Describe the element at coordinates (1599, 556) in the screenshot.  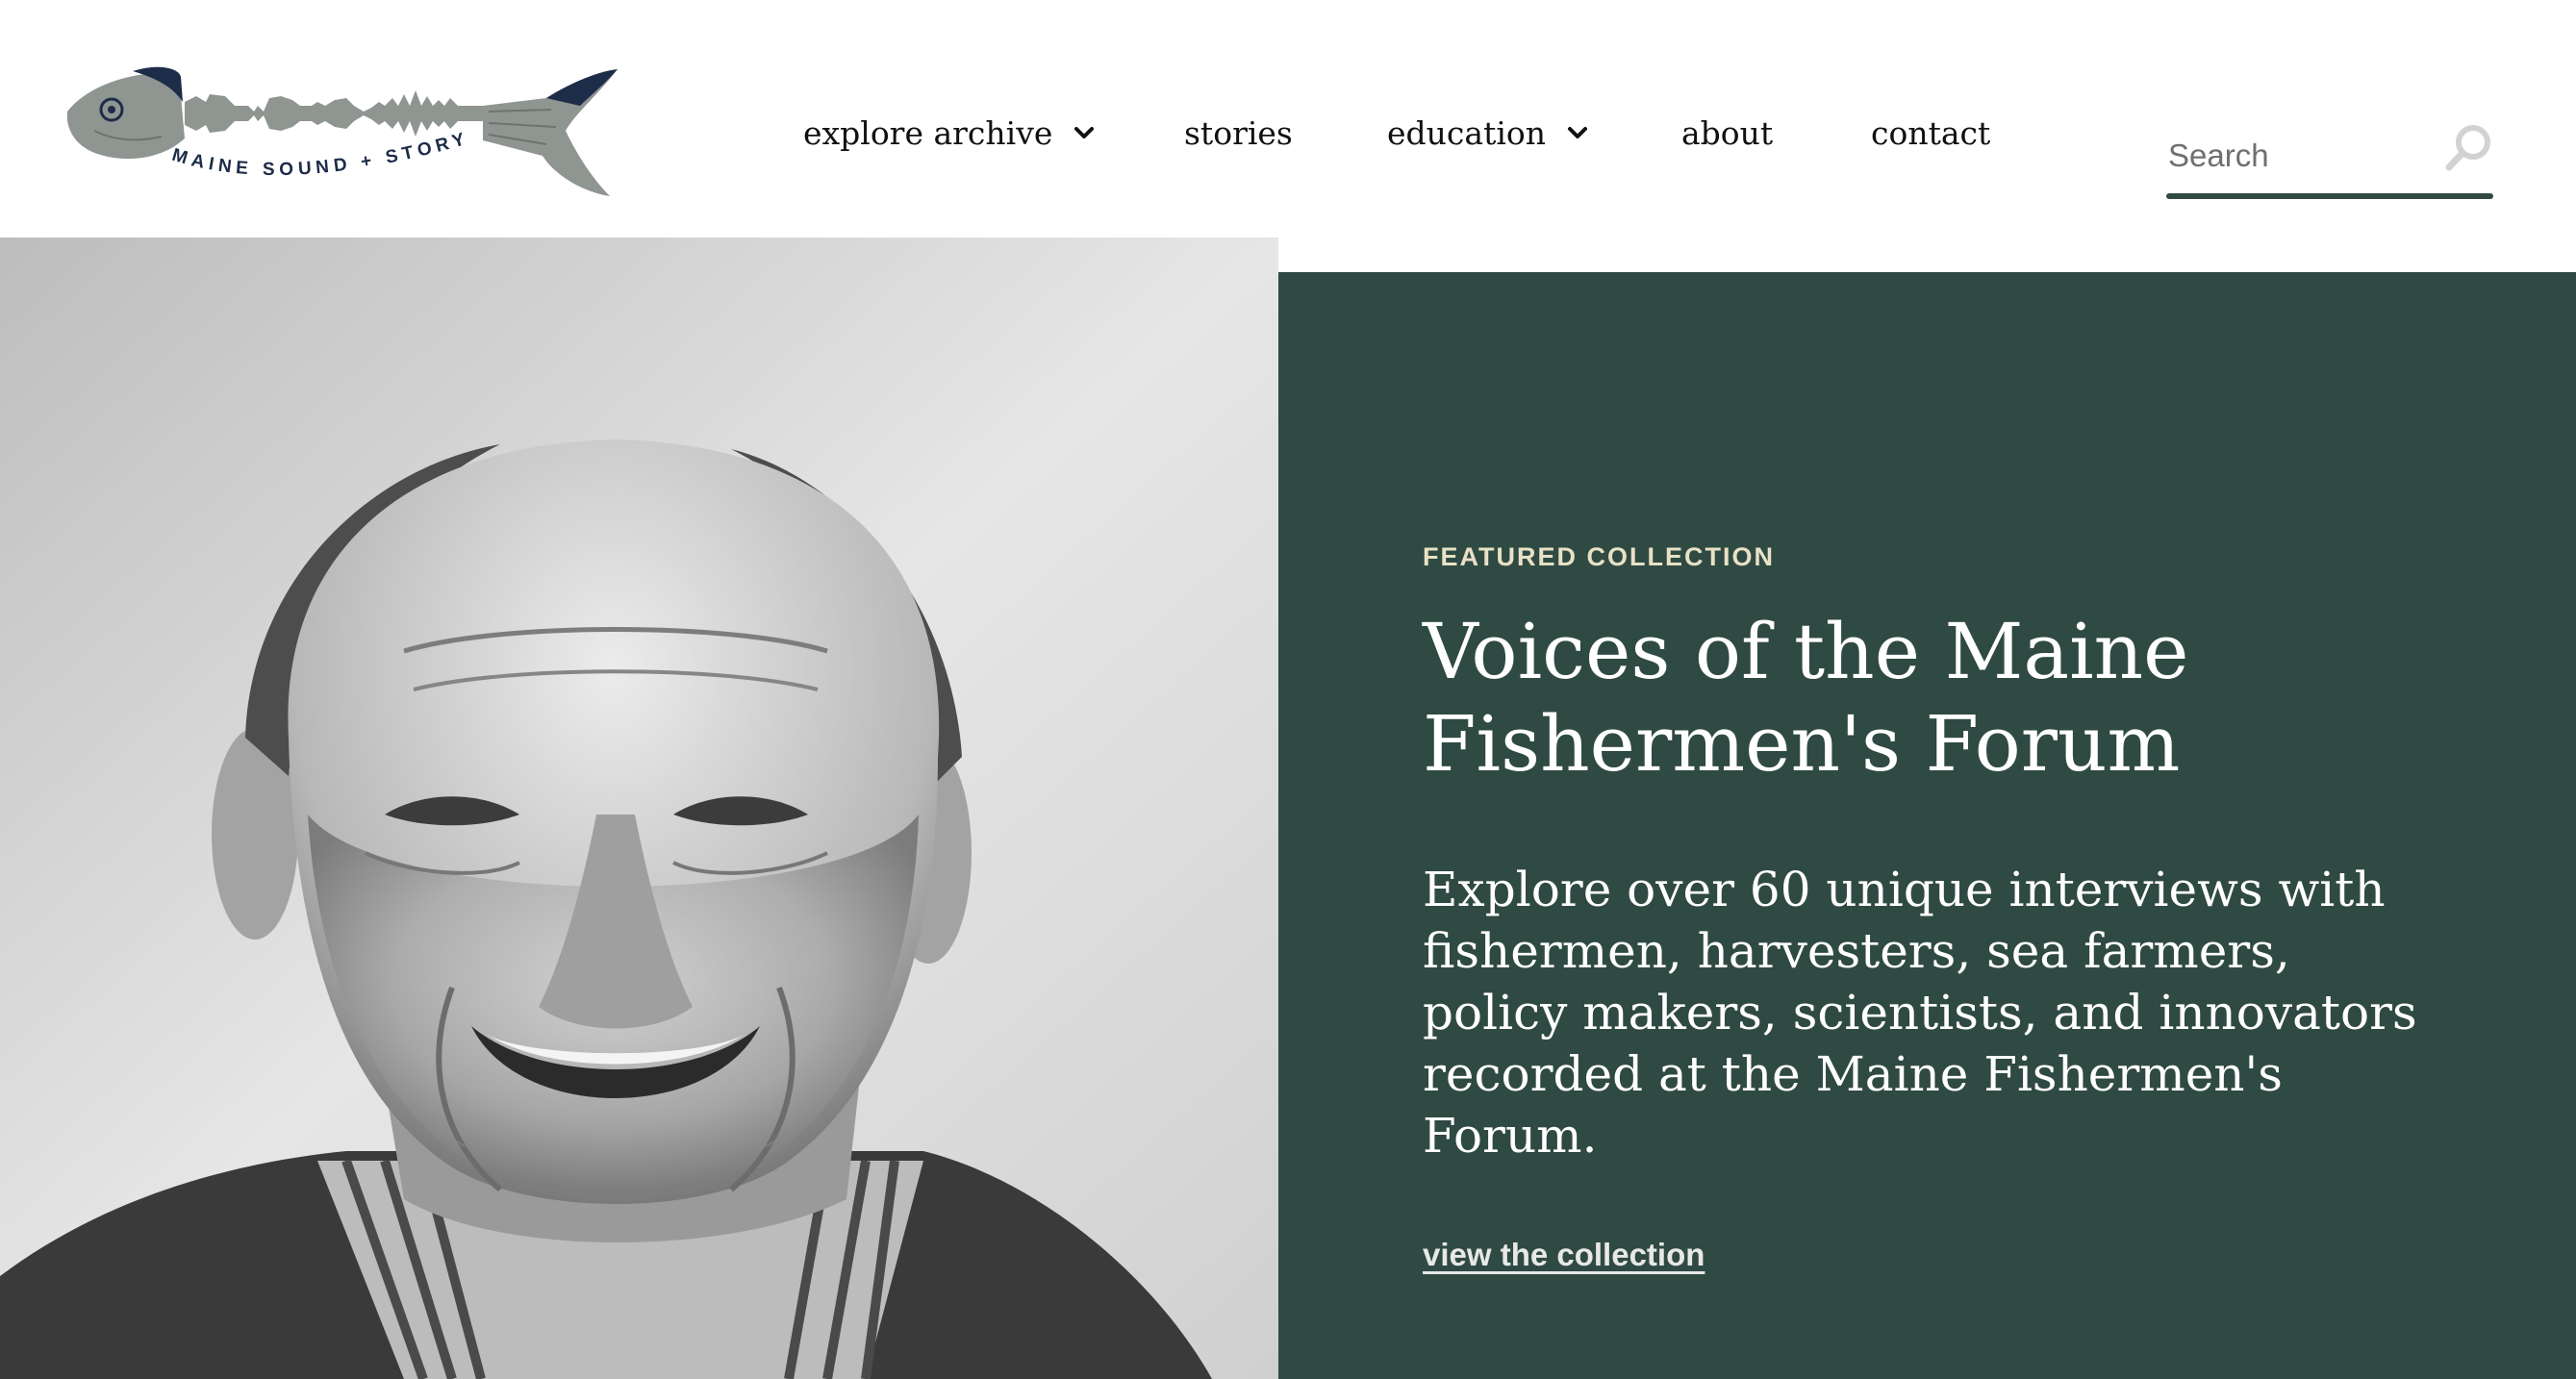
I see `featured-eyebrow: FEATURED COLLECTION` at that location.